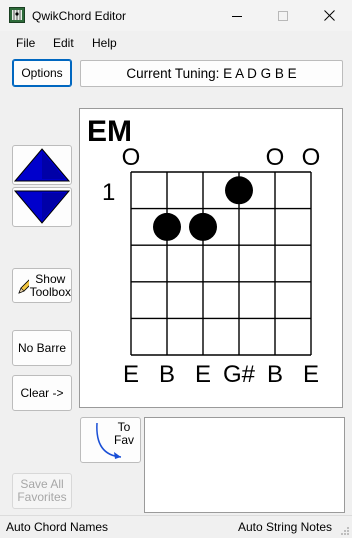  I want to click on current-tuning-text: Current Tuning: E A D G B E, so click(211, 73).